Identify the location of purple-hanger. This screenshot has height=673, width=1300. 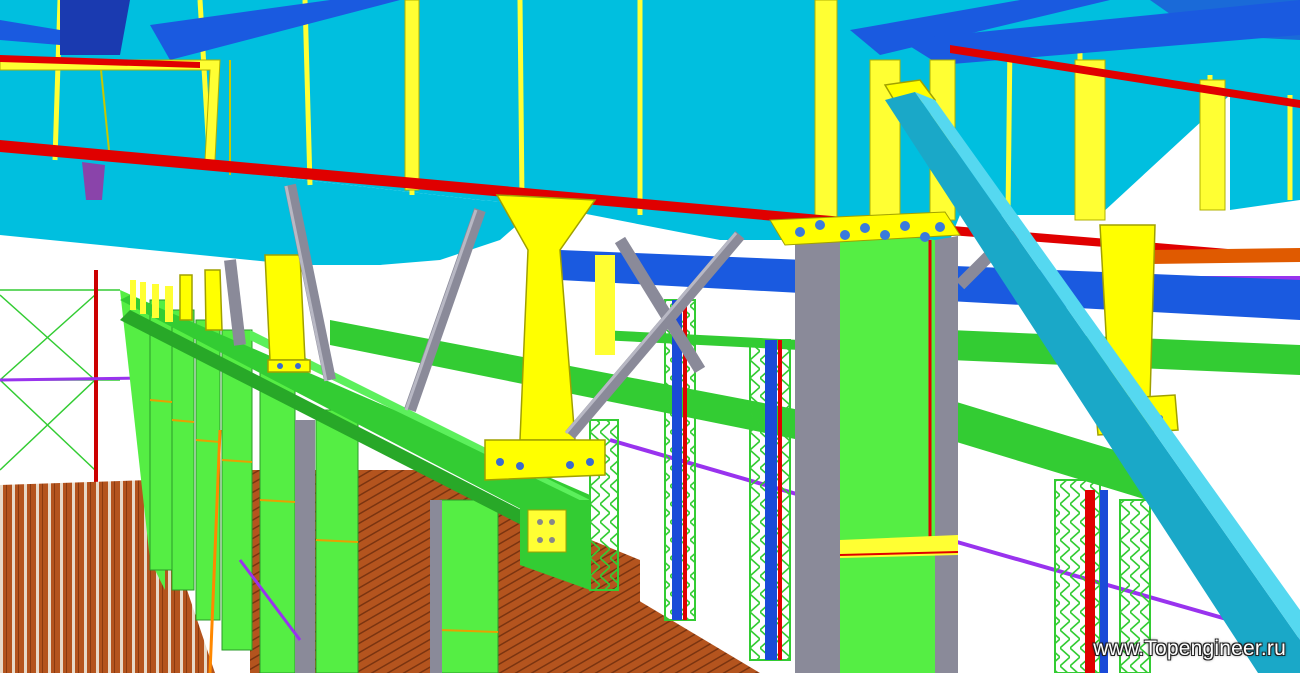
(93, 181).